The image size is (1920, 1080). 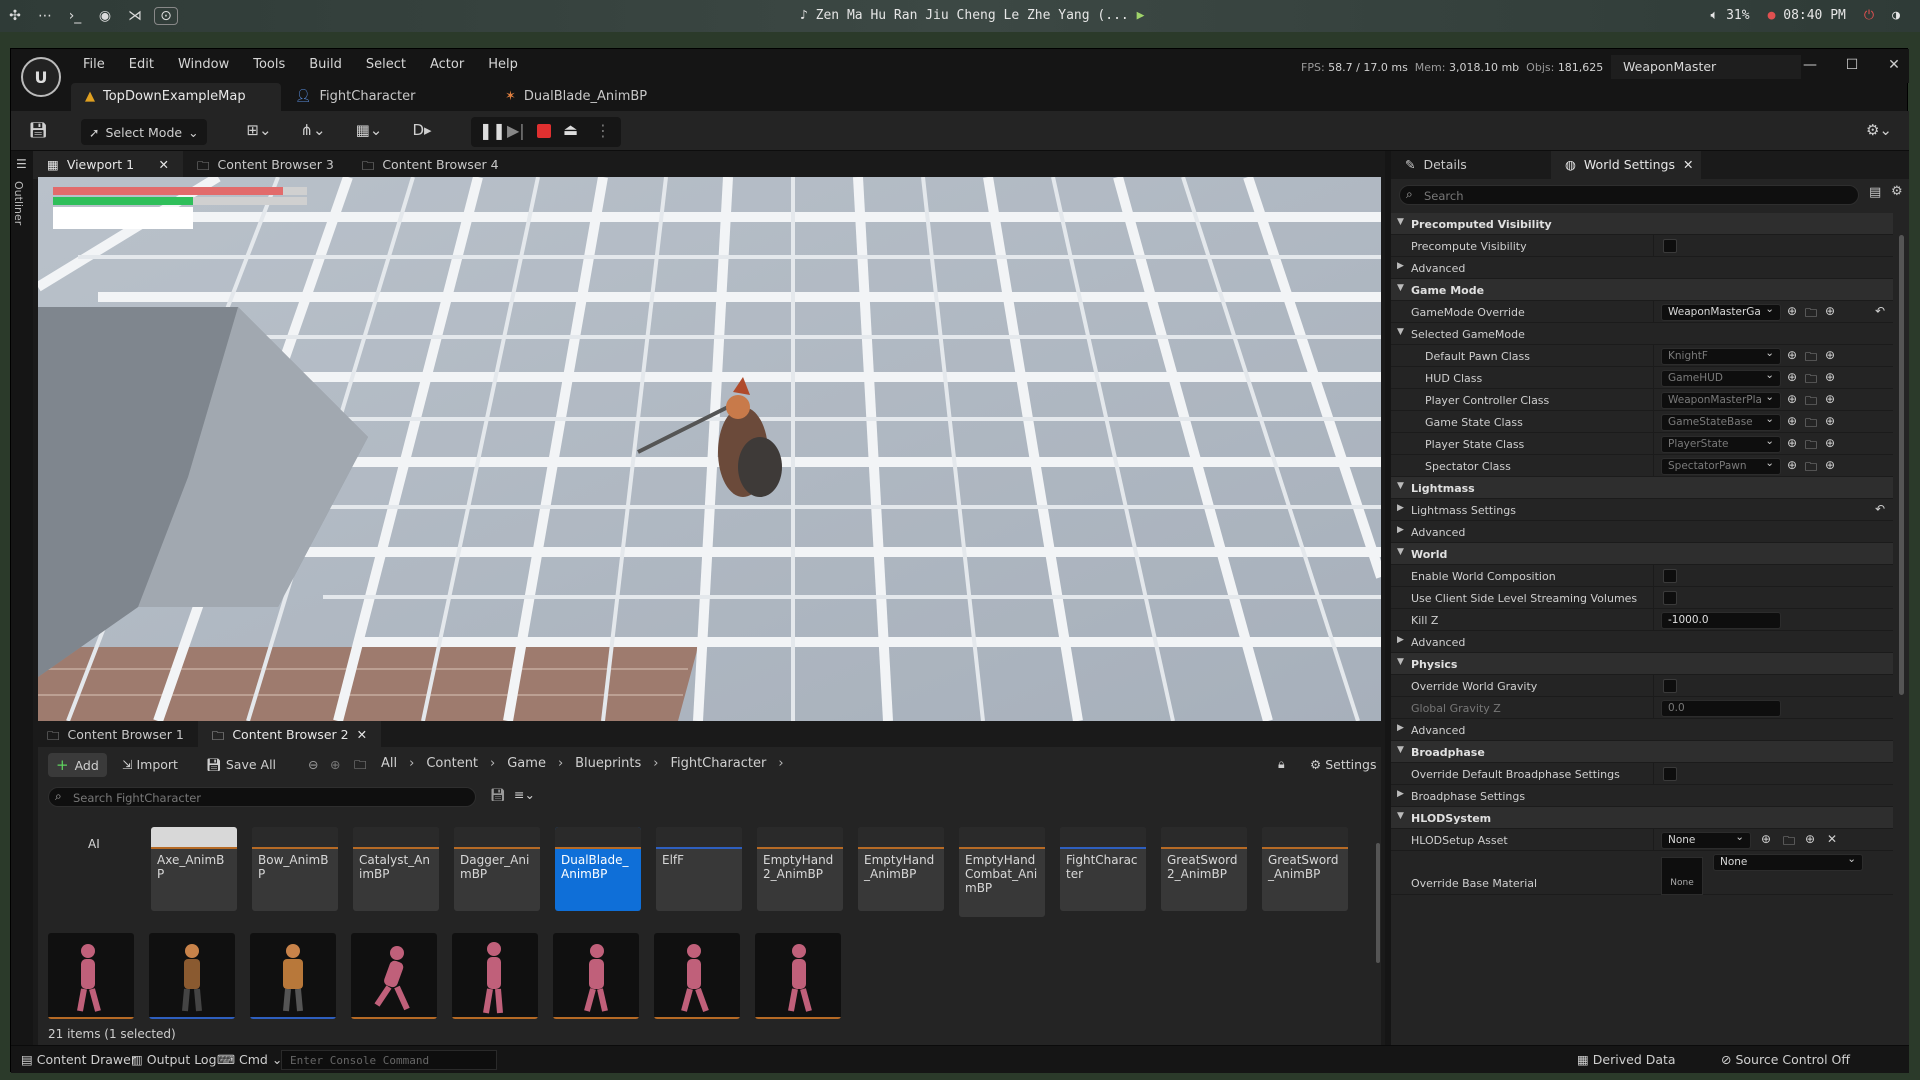 I want to click on terminal-icon: ›_, so click(x=75, y=16).